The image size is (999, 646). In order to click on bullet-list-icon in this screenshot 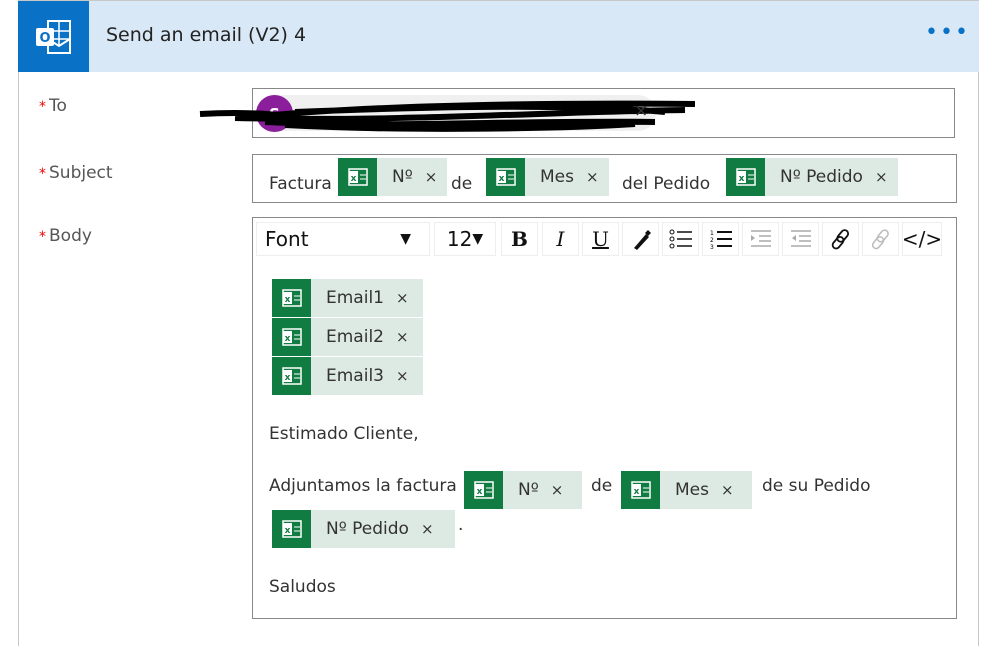, I will do `click(680, 239)`.